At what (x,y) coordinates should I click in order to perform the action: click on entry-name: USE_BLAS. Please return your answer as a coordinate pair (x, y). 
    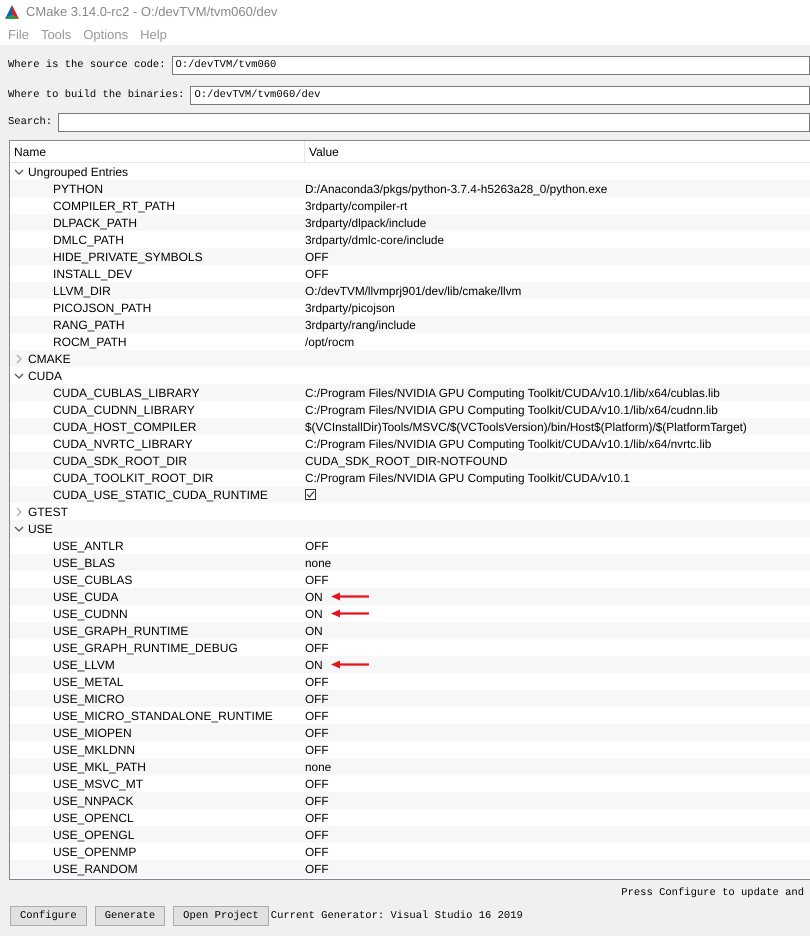
    Looking at the image, I should click on (84, 563).